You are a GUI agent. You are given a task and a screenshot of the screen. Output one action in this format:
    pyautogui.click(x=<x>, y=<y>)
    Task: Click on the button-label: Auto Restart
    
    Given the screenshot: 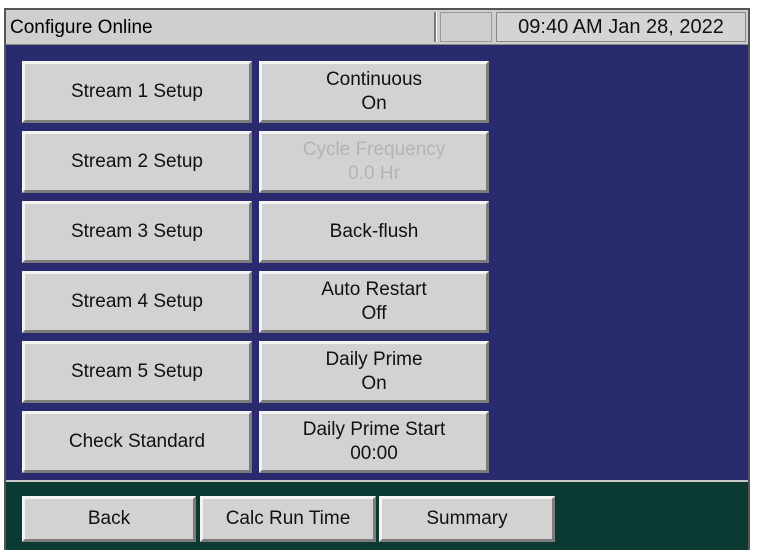 What is the action you would take?
    pyautogui.click(x=374, y=289)
    